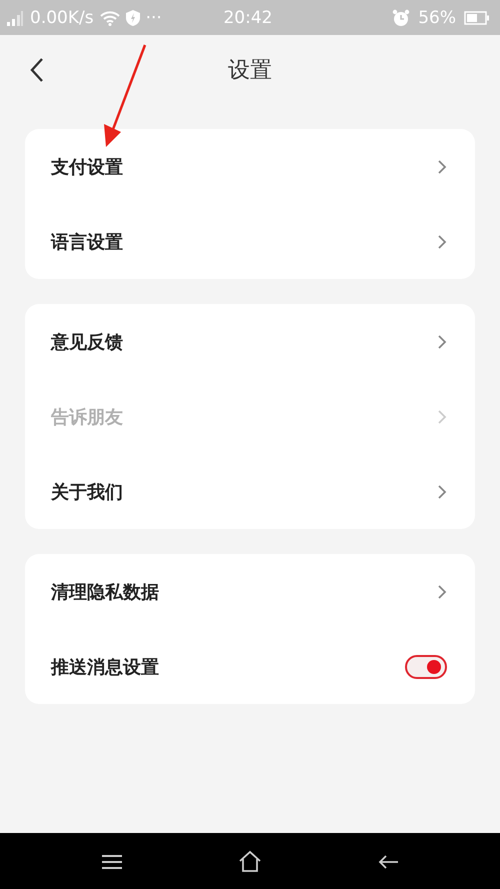  Describe the element at coordinates (401, 17) in the screenshot. I see `alarm-icon` at that location.